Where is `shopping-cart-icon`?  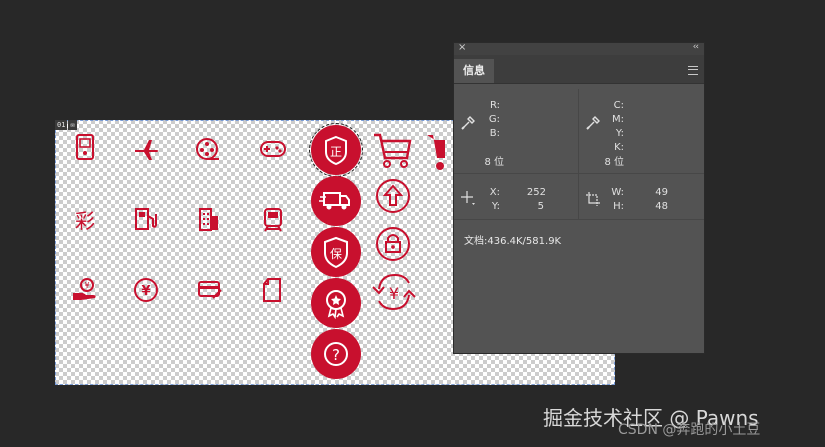
shopping-cart-icon is located at coordinates (393, 150).